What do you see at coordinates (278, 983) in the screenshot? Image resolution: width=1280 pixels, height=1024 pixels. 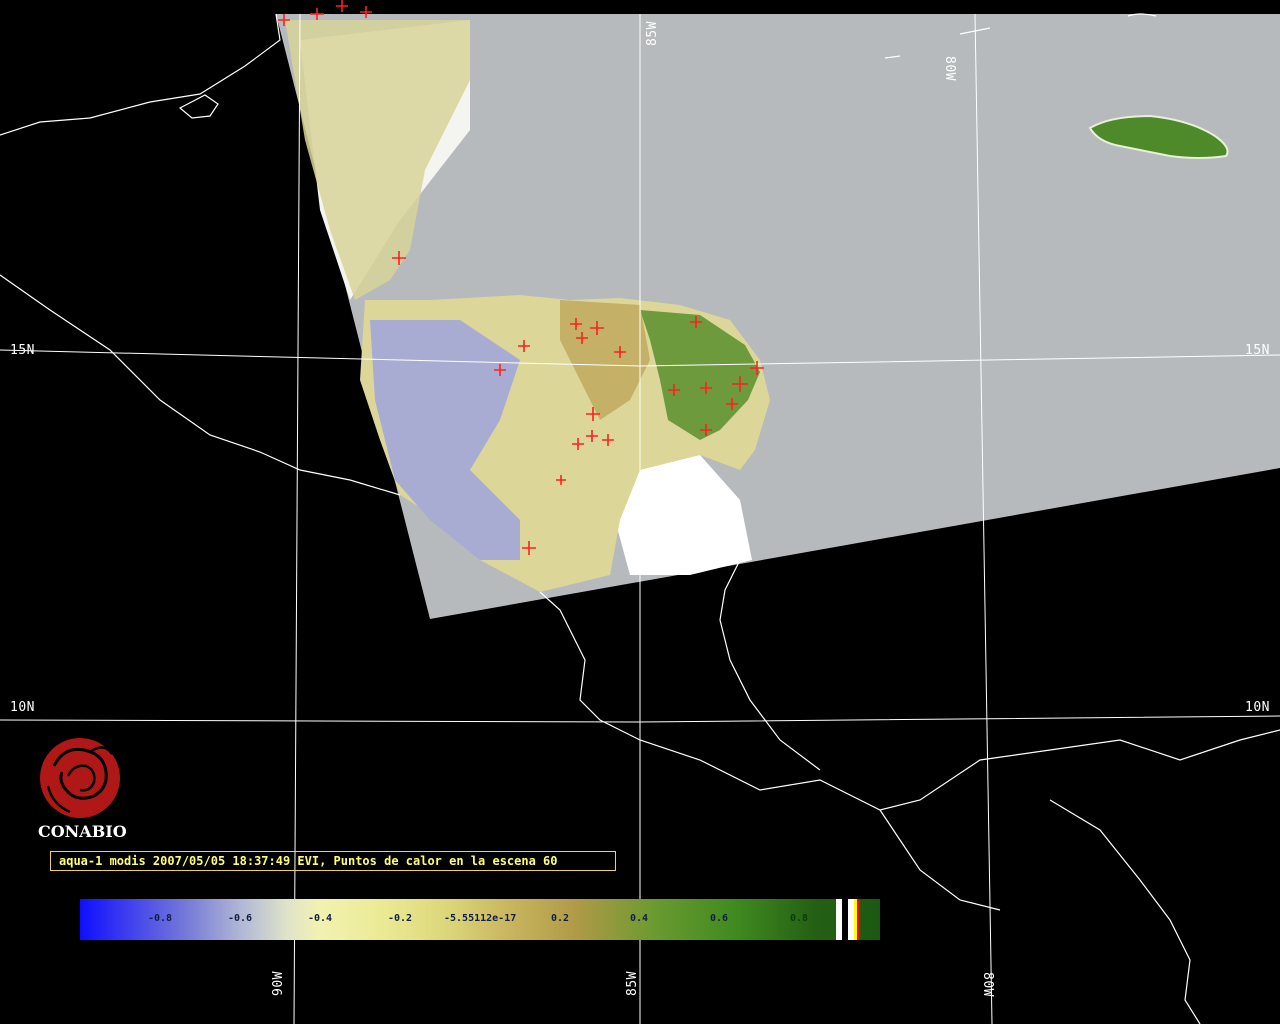 I see `lon-label-bottom-90w: 90W` at bounding box center [278, 983].